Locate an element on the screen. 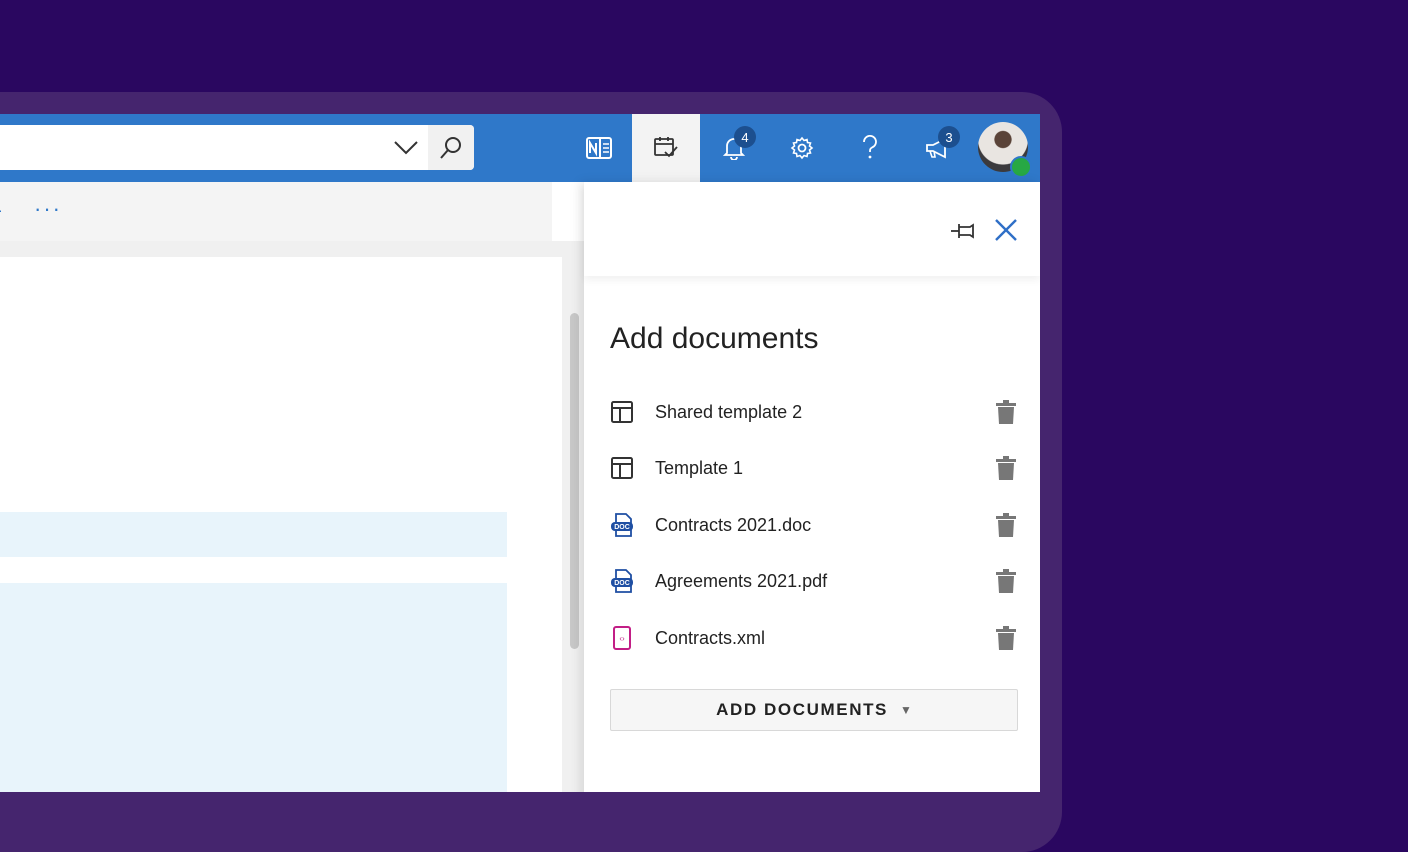 The image size is (1408, 852). add-documents-button: ADD DOCUMENTS ▼ is located at coordinates (814, 710).